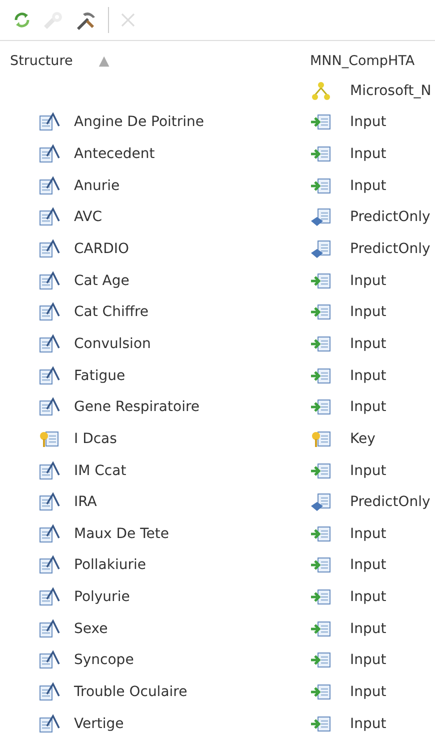 The width and height of the screenshot is (435, 734). Describe the element at coordinates (391, 90) in the screenshot. I see `model-name: Microsoft_N` at that location.